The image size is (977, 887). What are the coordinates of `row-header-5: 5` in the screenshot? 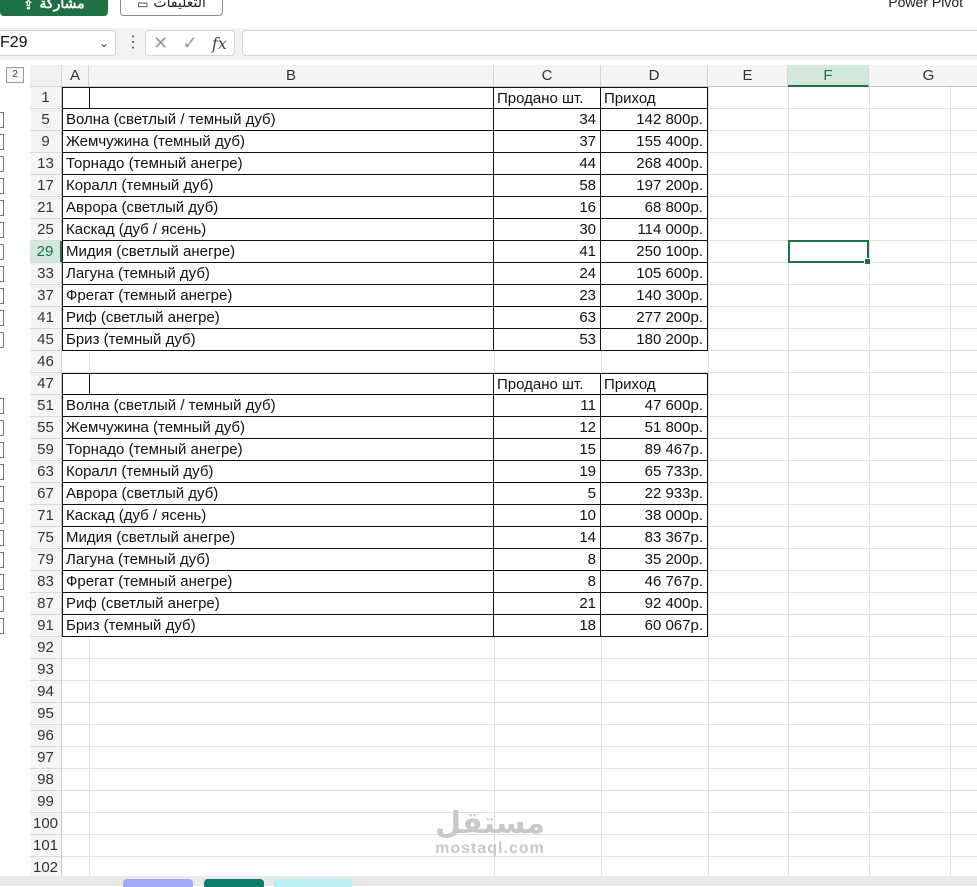 It's located at (46, 120).